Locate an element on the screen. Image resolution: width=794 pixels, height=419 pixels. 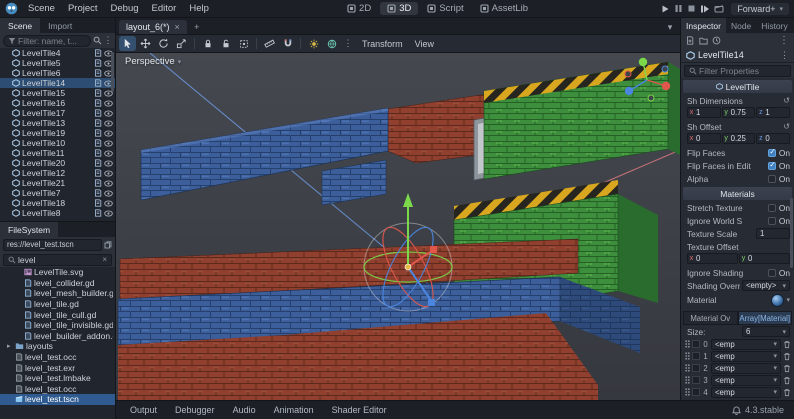
scene-node-row: LevelTile21 is located at coordinates (57, 183).